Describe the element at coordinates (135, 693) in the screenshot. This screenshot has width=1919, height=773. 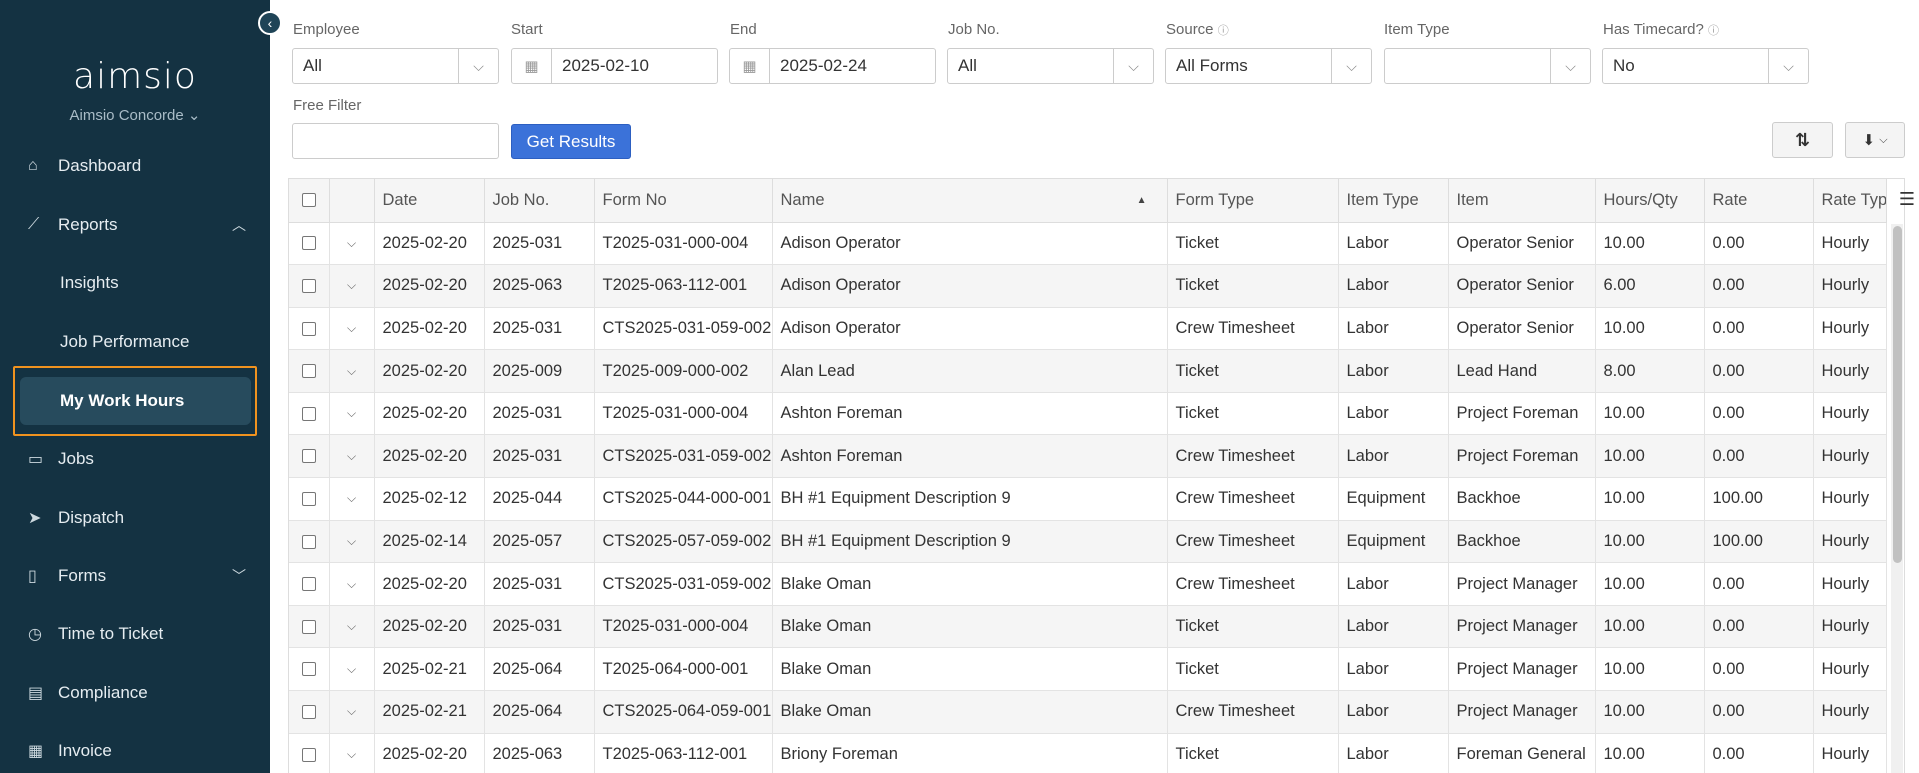
I see `sidebar-item-compliance: ▤ Compliance` at that location.